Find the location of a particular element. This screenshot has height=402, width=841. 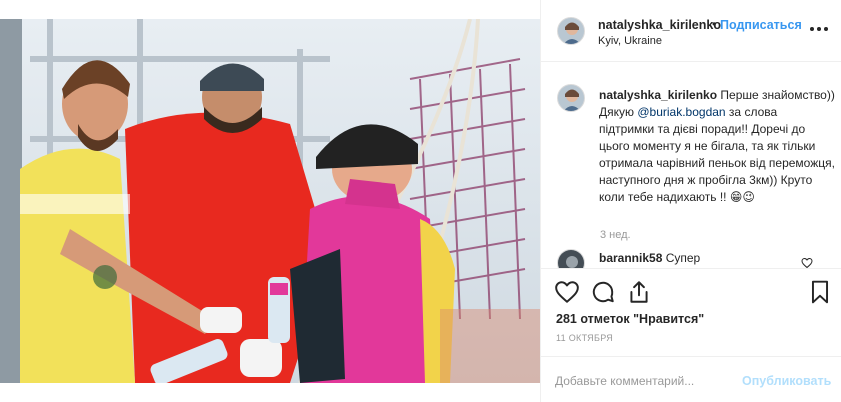

comment-item: barannik58 Супер is located at coordinates (649, 258).